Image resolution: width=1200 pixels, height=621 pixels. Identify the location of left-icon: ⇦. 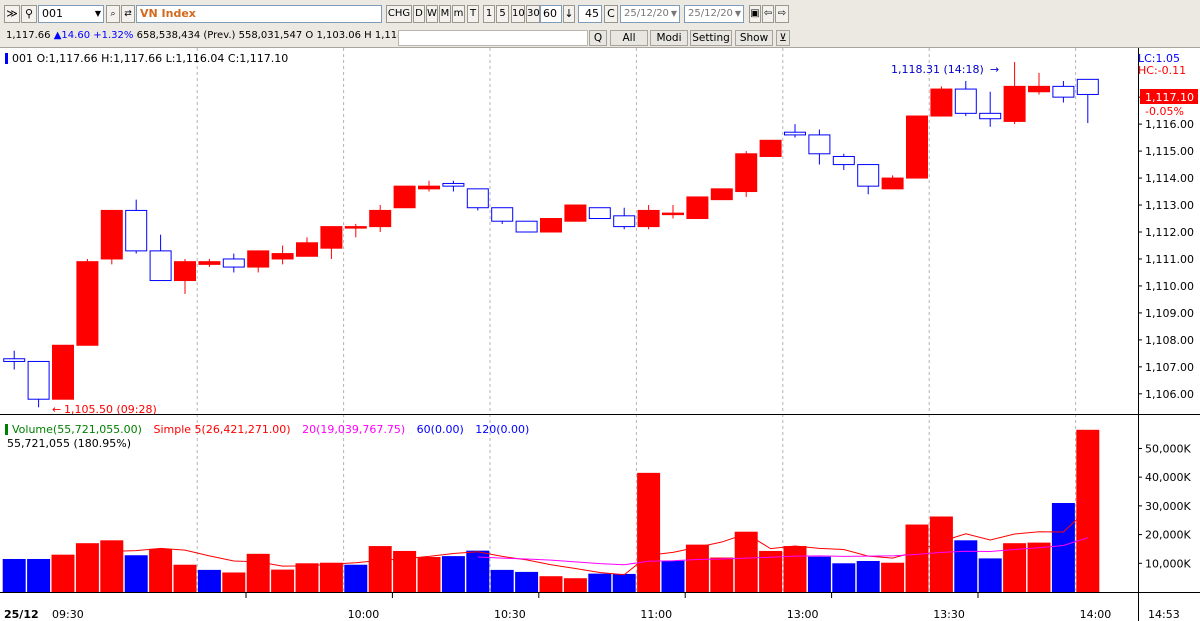
(768, 14).